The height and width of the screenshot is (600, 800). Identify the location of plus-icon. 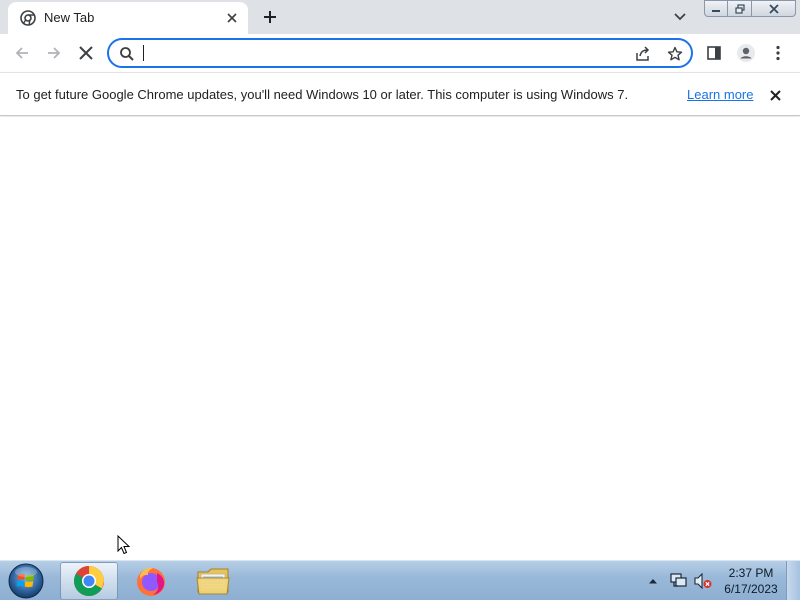
(270, 17).